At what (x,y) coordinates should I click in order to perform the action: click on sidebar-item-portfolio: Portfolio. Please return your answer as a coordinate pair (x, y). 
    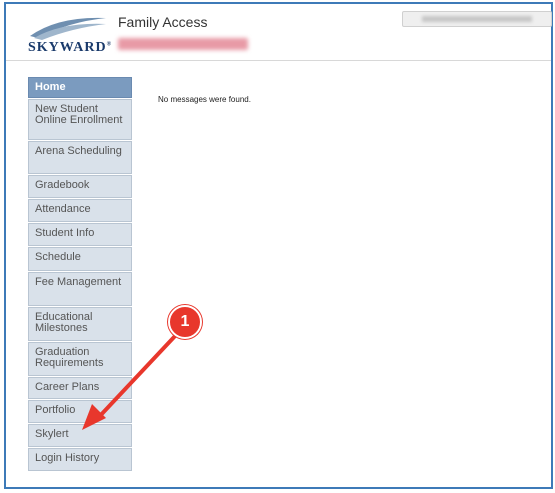
    Looking at the image, I should click on (80, 411).